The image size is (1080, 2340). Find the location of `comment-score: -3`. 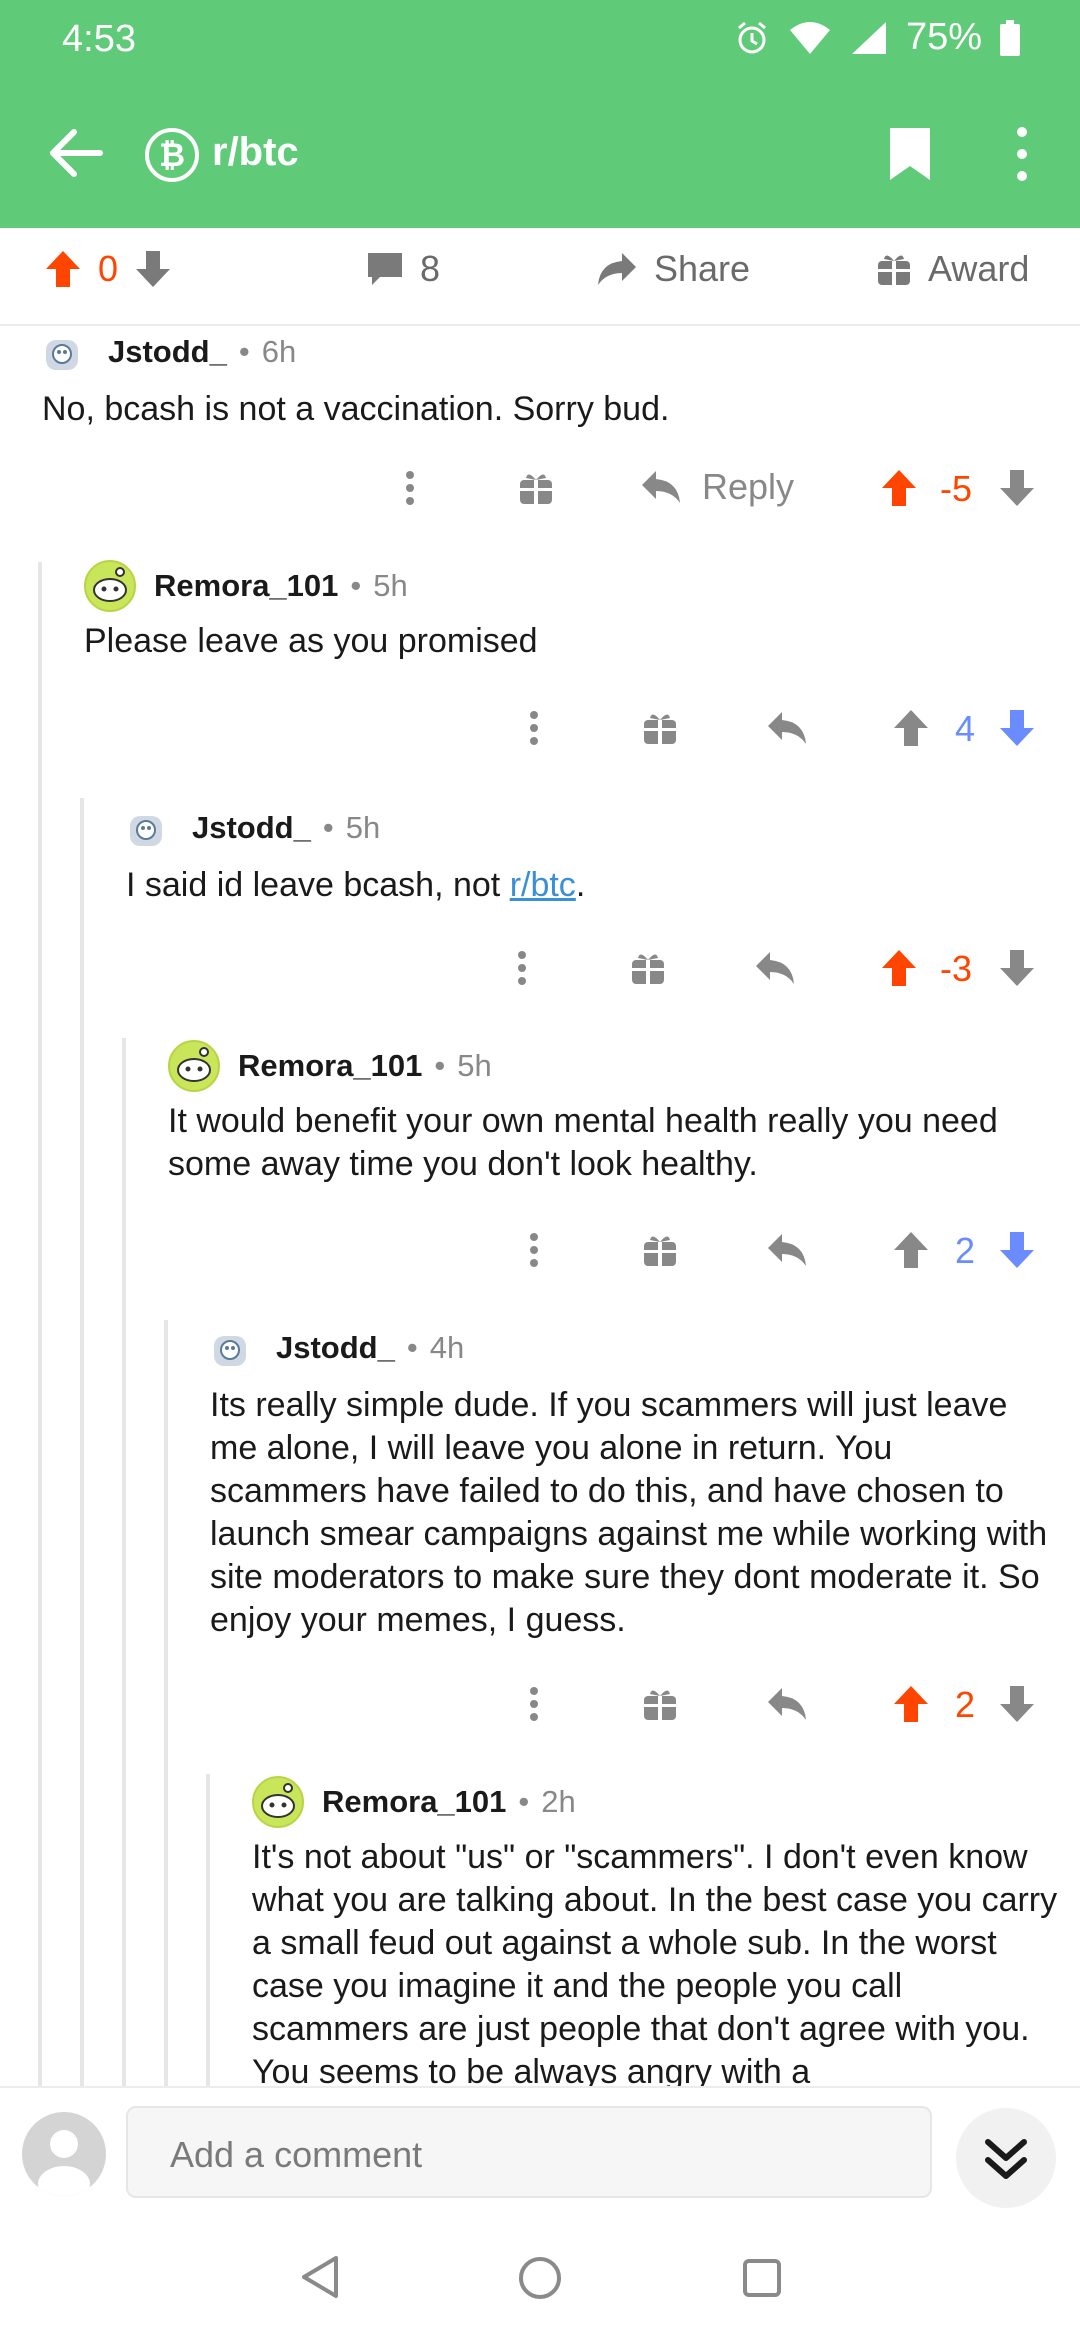

comment-score: -3 is located at coordinates (956, 968).